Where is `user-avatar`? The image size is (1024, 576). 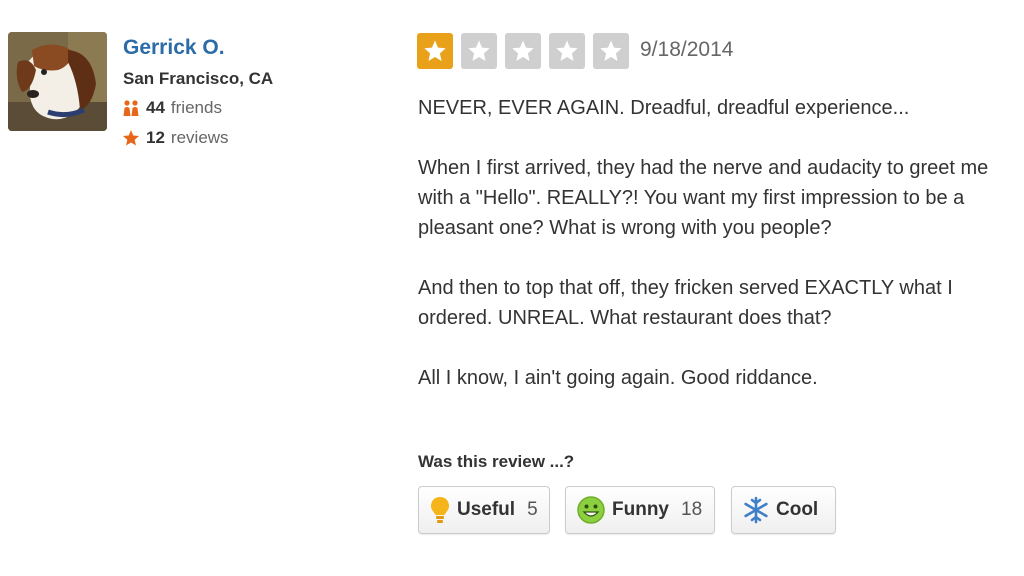 user-avatar is located at coordinates (57, 81).